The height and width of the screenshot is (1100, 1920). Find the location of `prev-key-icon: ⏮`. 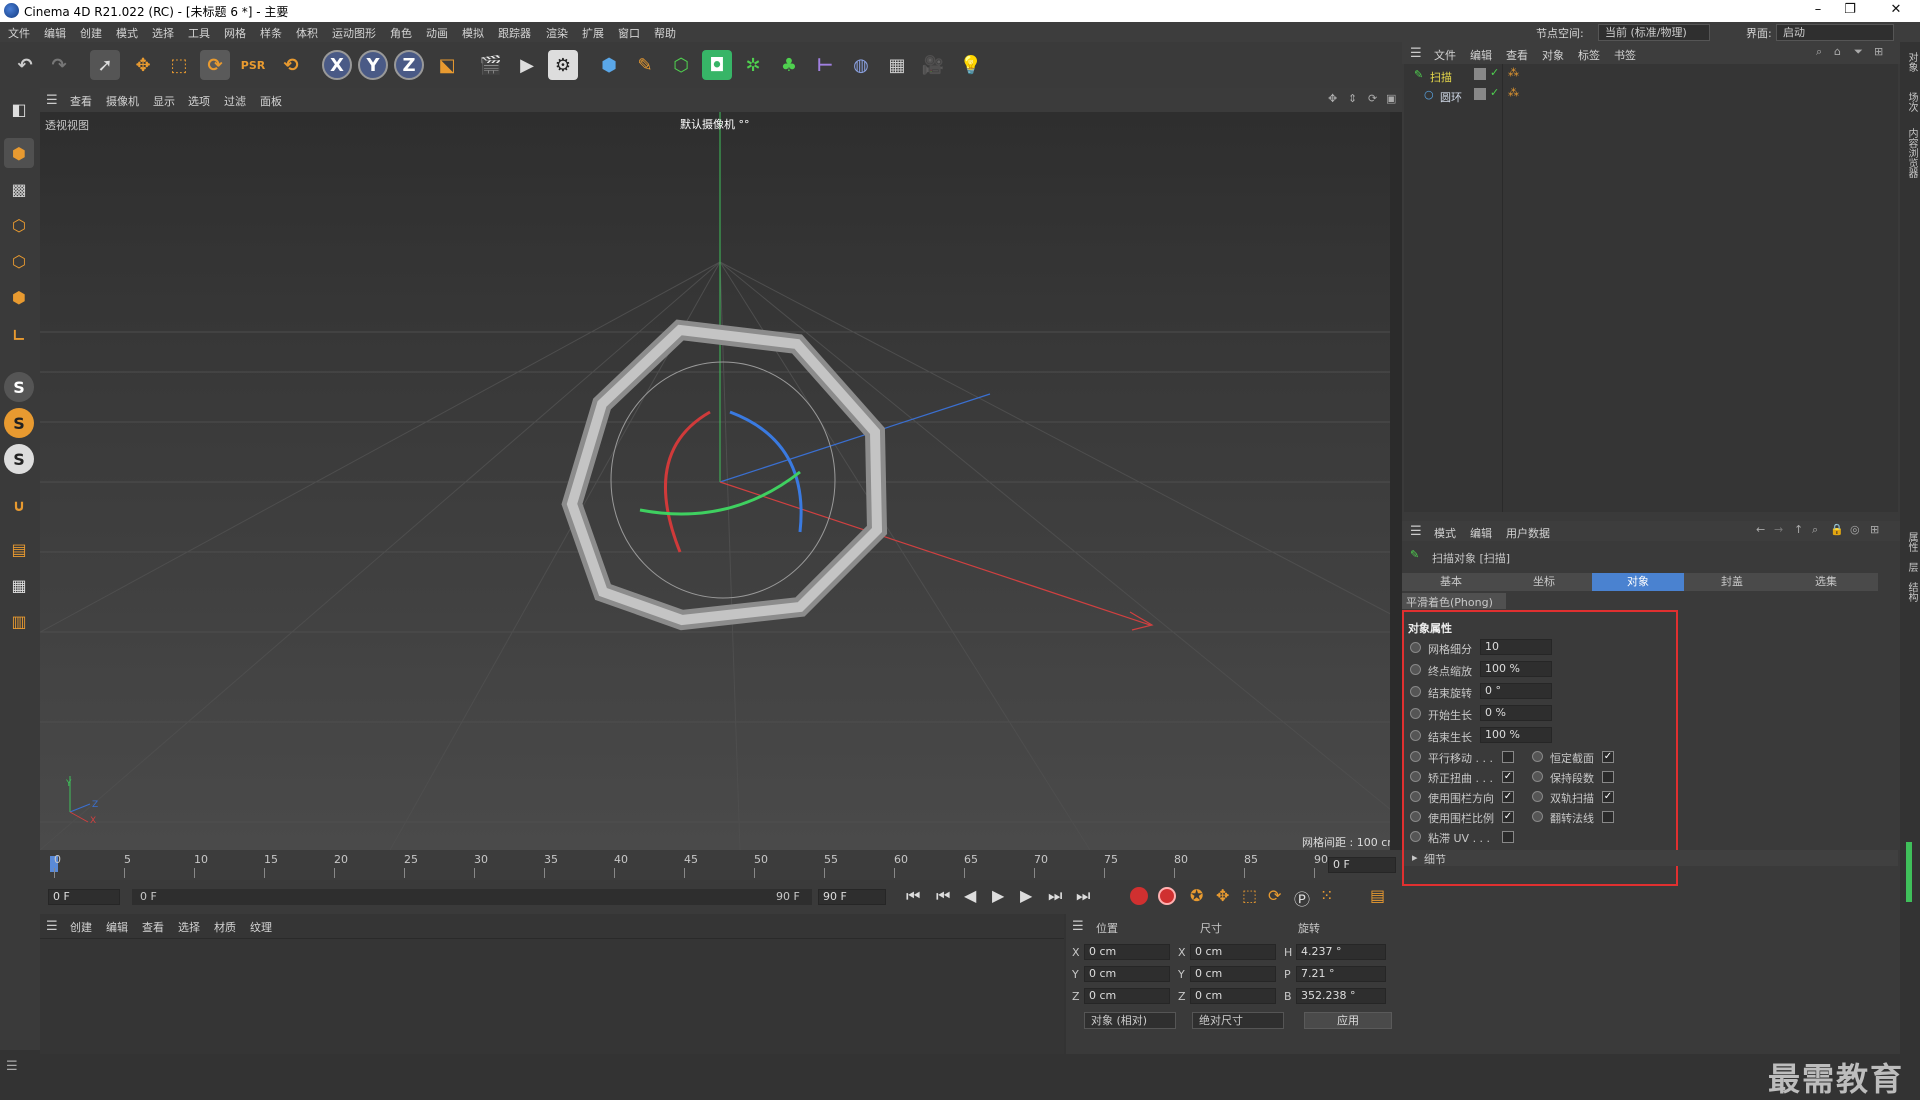

prev-key-icon: ⏮ is located at coordinates (943, 896).